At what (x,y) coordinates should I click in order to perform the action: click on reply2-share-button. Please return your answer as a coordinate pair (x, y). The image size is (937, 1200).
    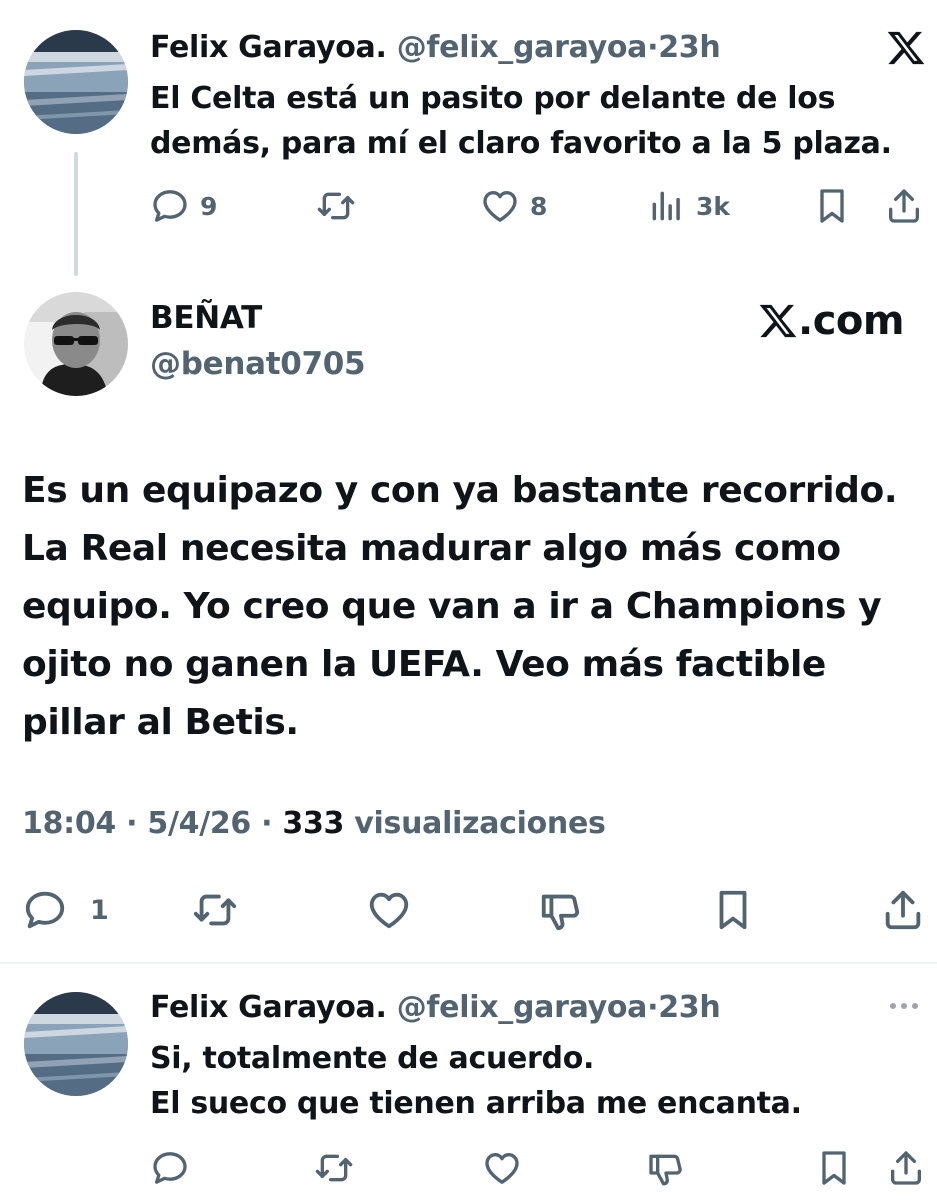
    Looking at the image, I should click on (906, 1168).